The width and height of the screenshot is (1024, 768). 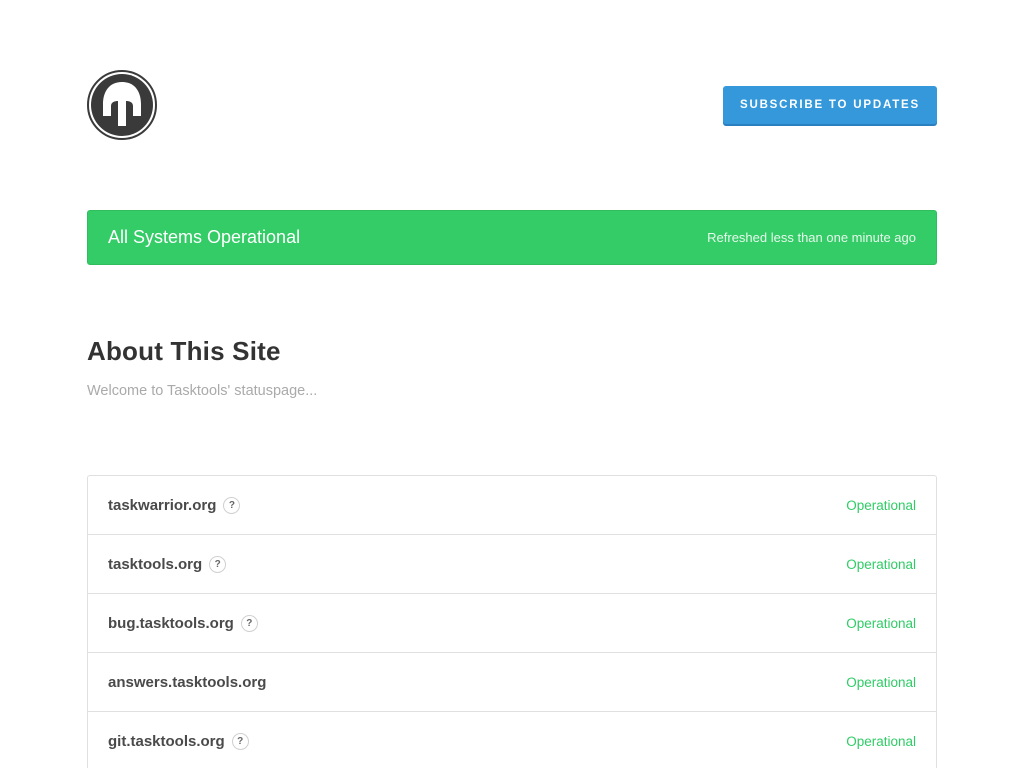 I want to click on component-row: git.tasktools.org ? Operational, so click(x=512, y=740).